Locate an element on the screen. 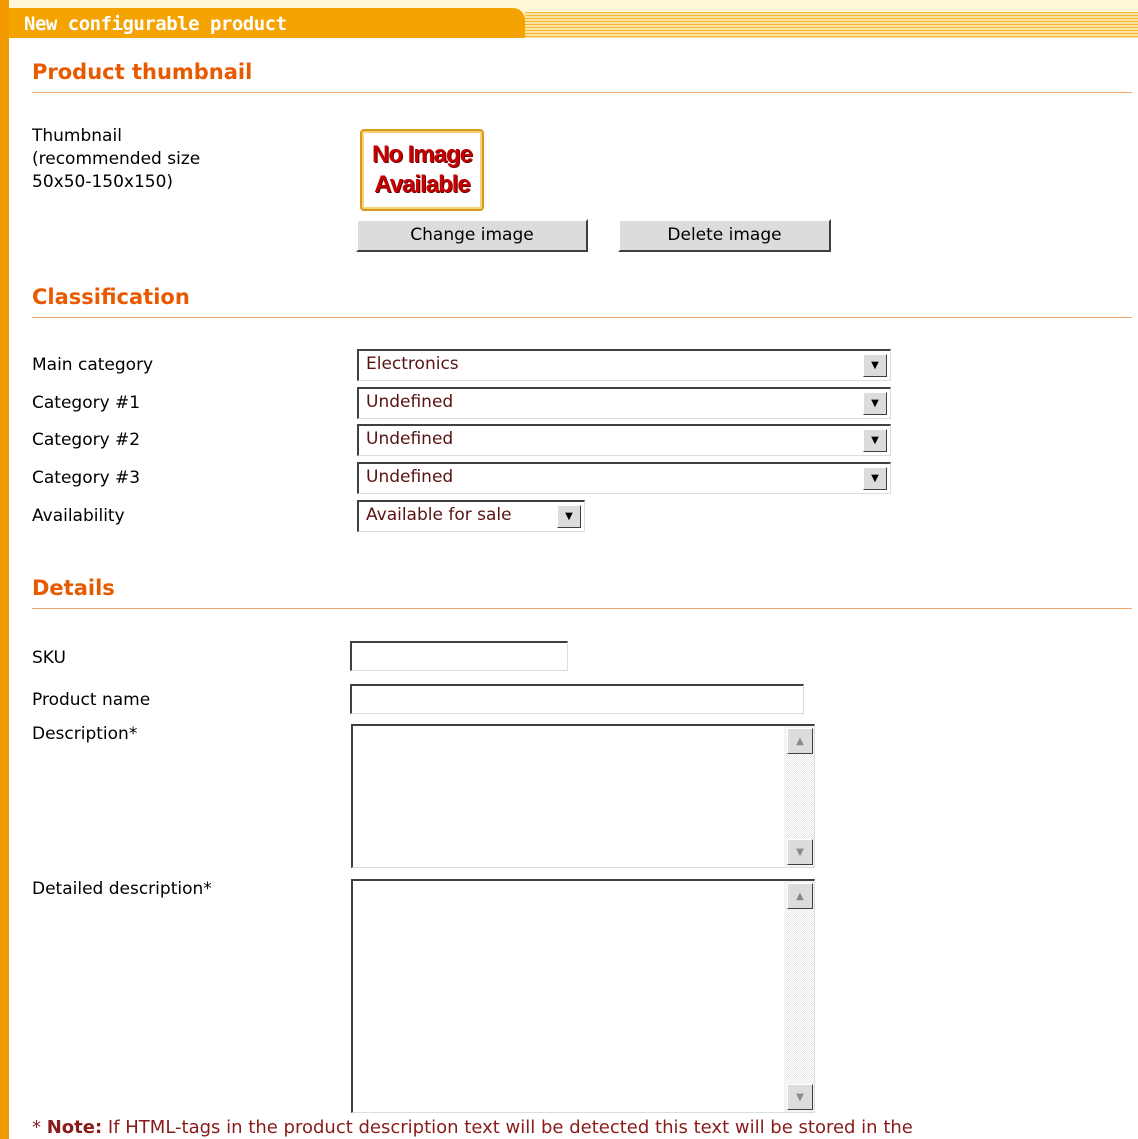 The image size is (1138, 1139). note-bold-label: Note: is located at coordinates (74, 1127).